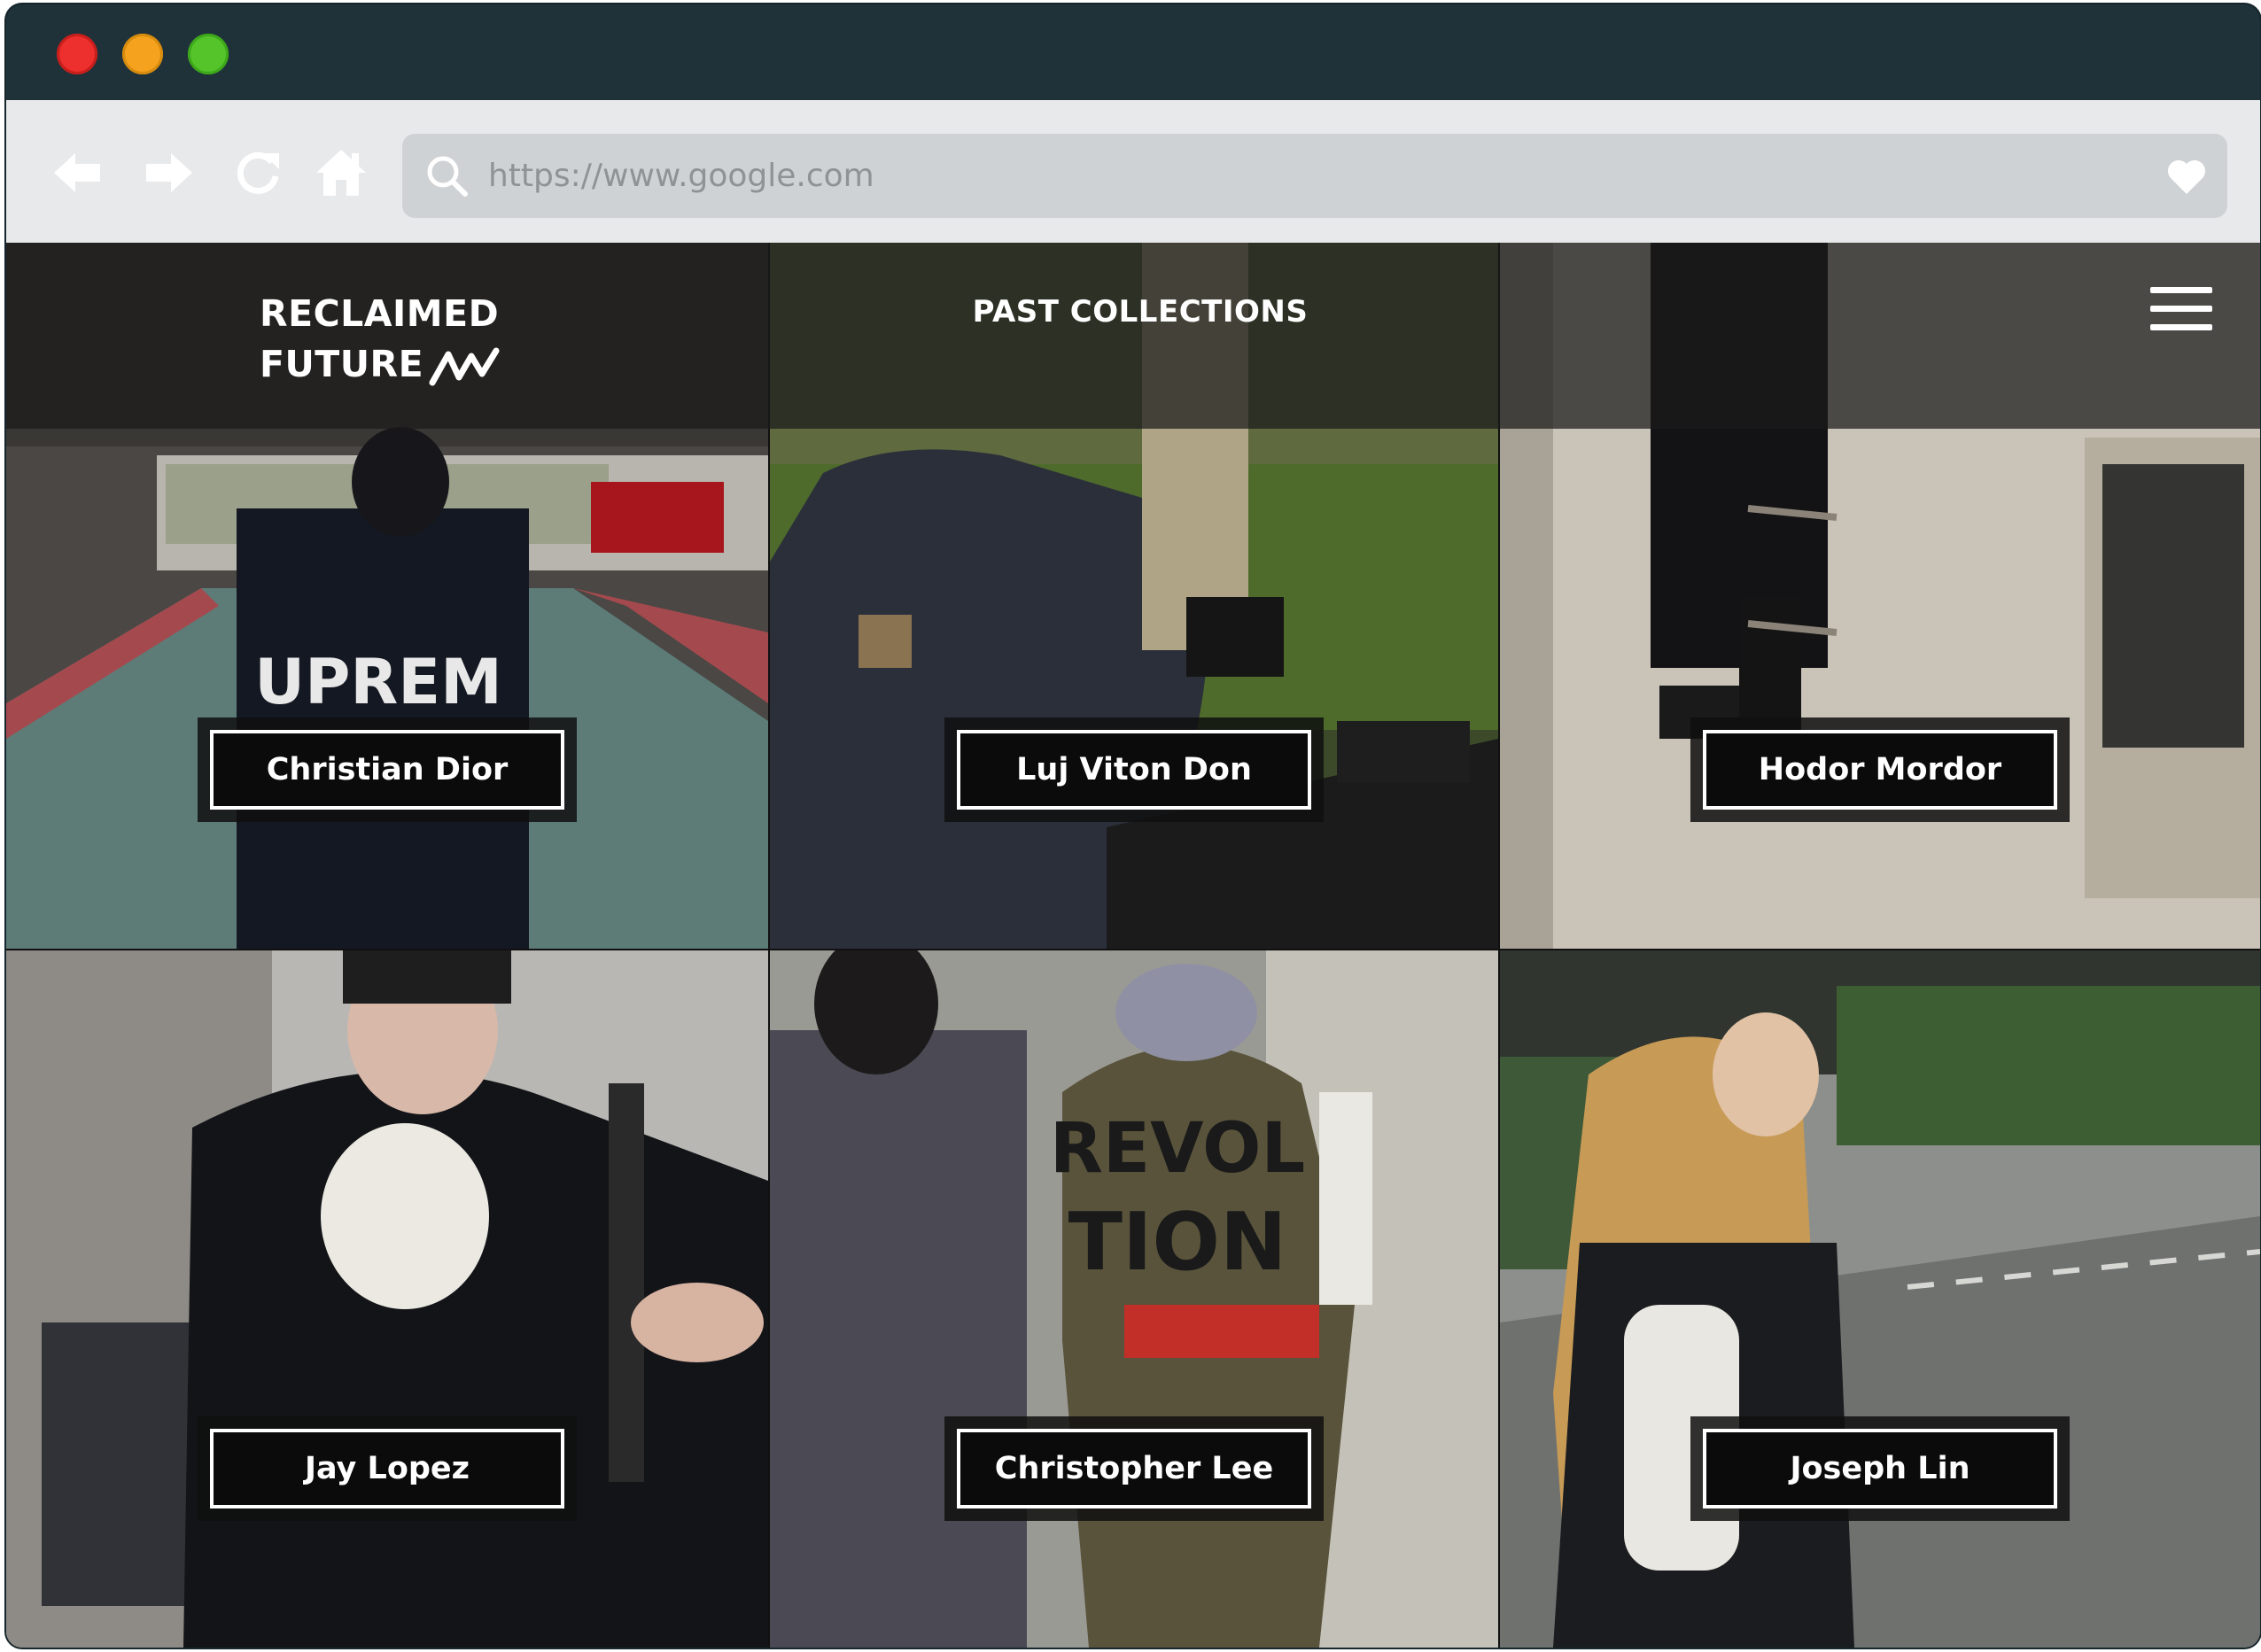 This screenshot has width=2261, height=1652. Describe the element at coordinates (380, 340) in the screenshot. I see `site-logo: RECLAIMED FUTURE` at that location.